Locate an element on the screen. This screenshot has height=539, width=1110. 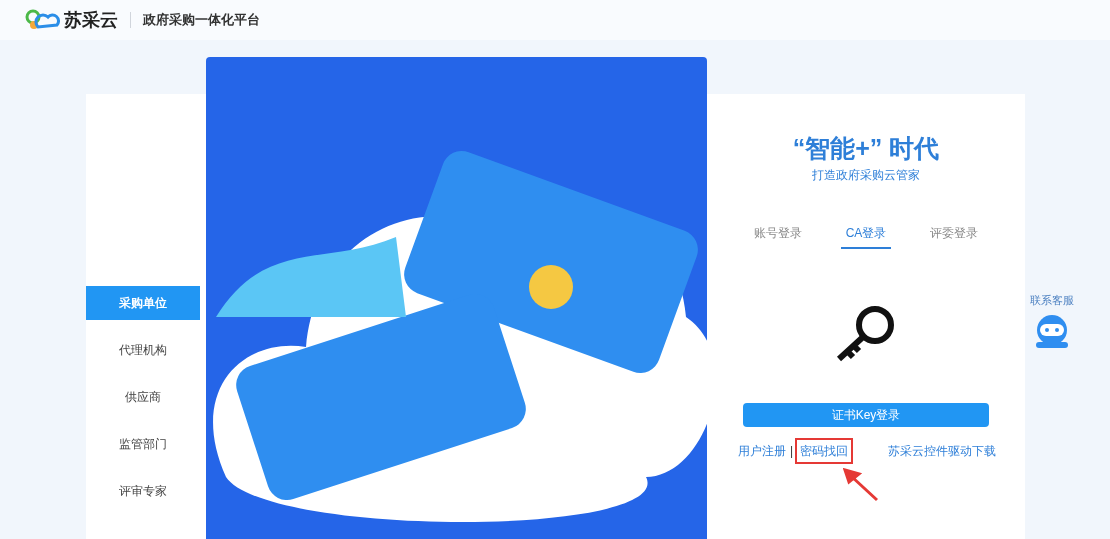
driver-download-link: 苏采云控件驱动下载 is located at coordinates (942, 451).